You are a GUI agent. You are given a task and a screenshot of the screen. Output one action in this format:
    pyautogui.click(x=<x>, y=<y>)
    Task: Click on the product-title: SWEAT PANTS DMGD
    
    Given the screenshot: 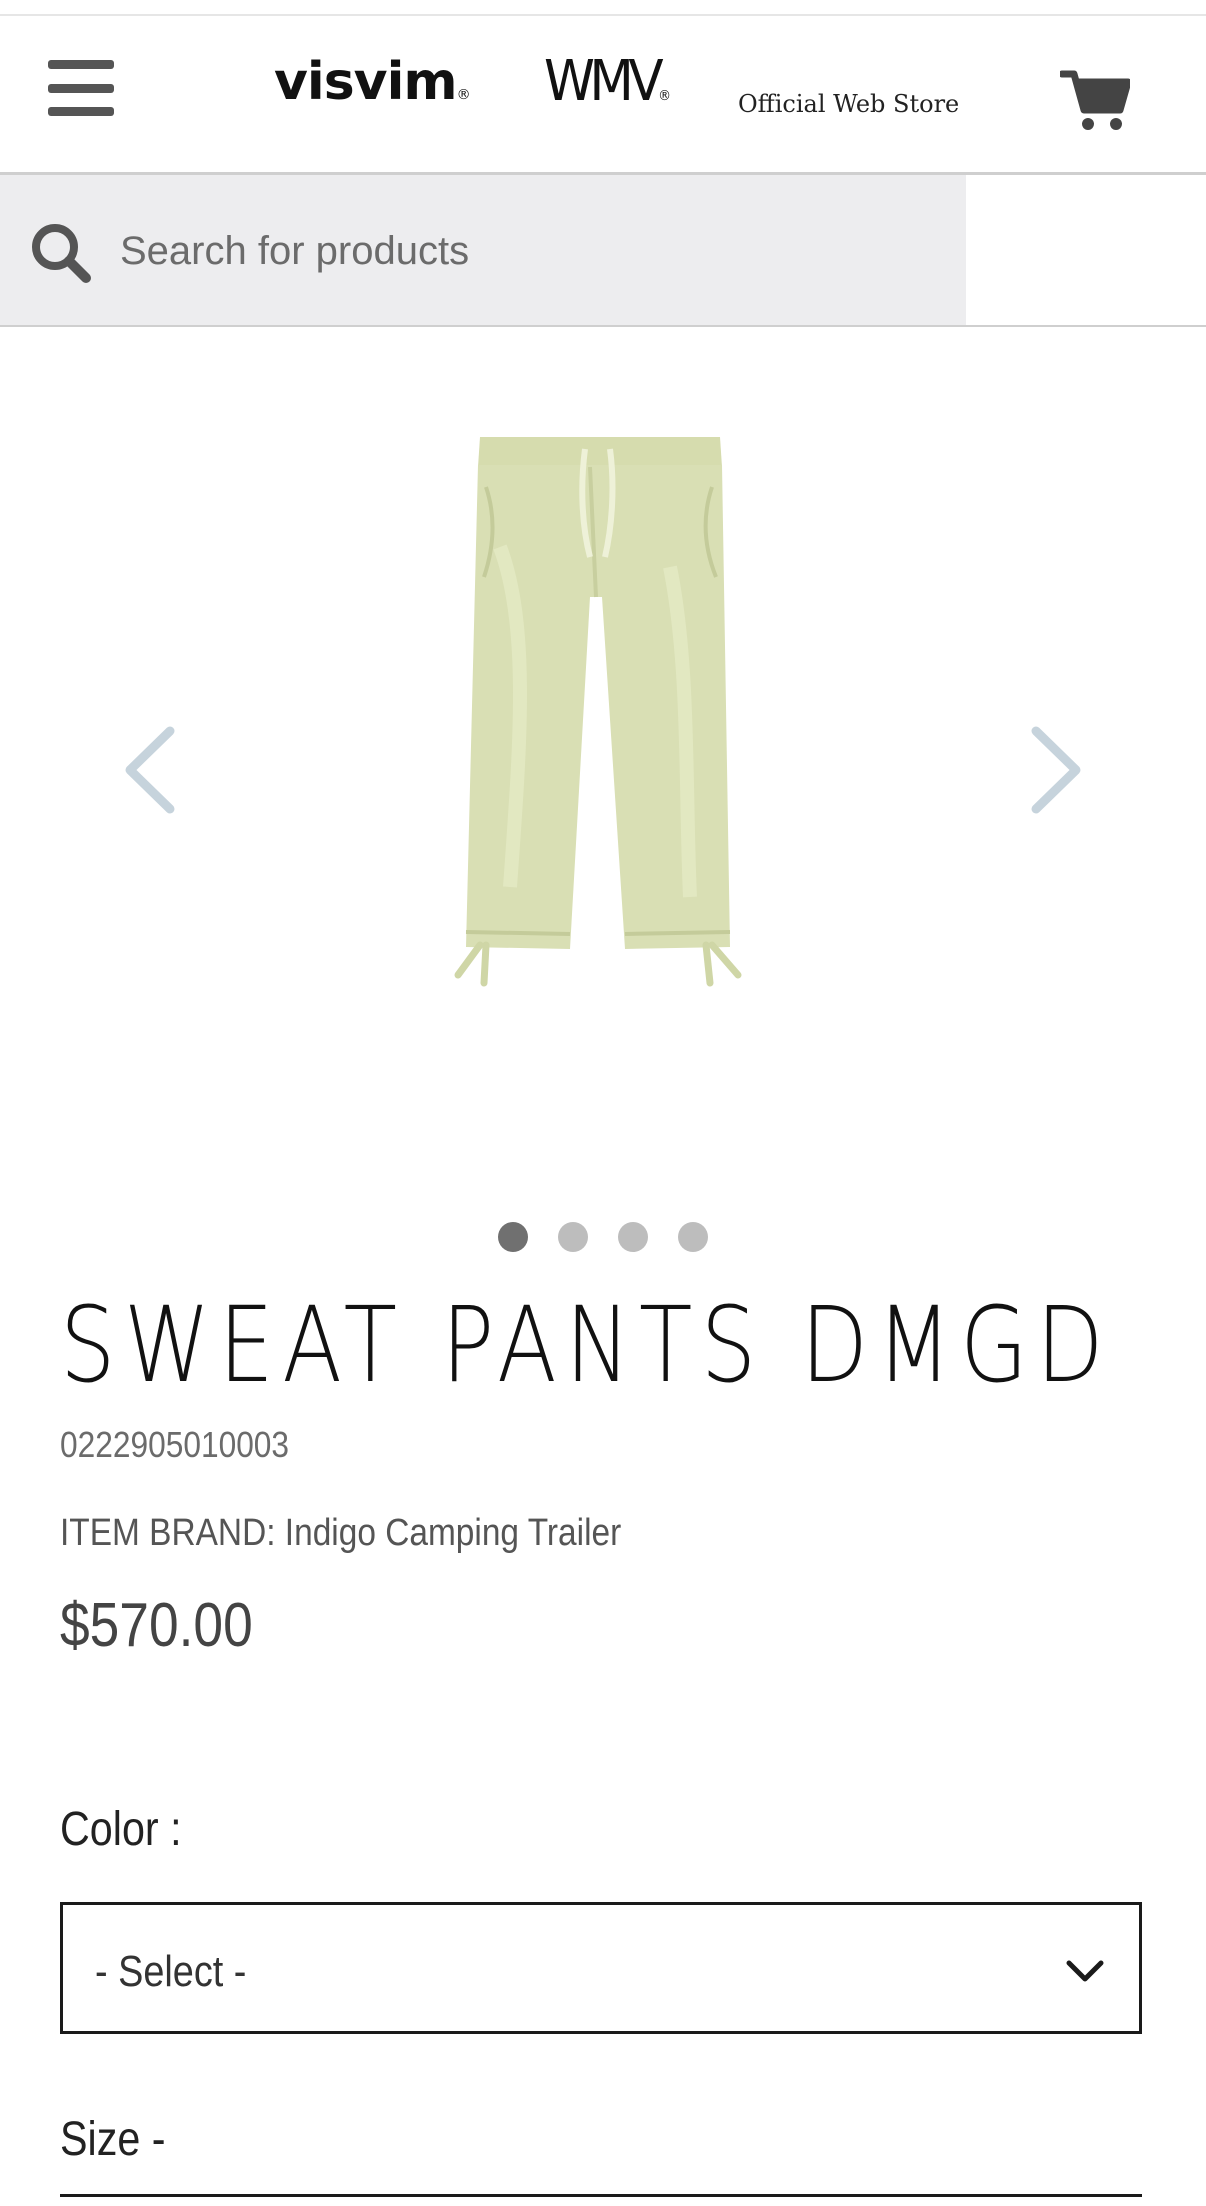 What is the action you would take?
    pyautogui.click(x=586, y=1345)
    